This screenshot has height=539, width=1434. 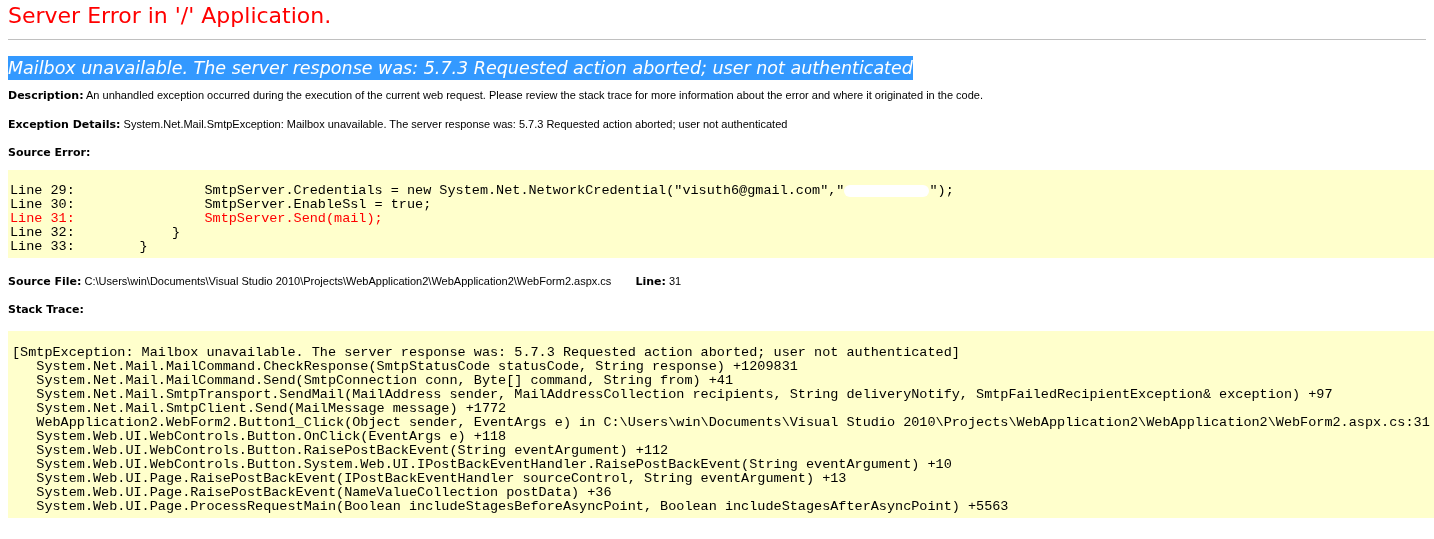 What do you see at coordinates (684, 395) in the screenshot?
I see `stack-trace-line: System.Net.Mail.SmtpTransport.SendMail(MailAddress sender, MailAddressCollection recipients, String deliveryNotify, SmtpFailedRecipientException& exception) +97` at bounding box center [684, 395].